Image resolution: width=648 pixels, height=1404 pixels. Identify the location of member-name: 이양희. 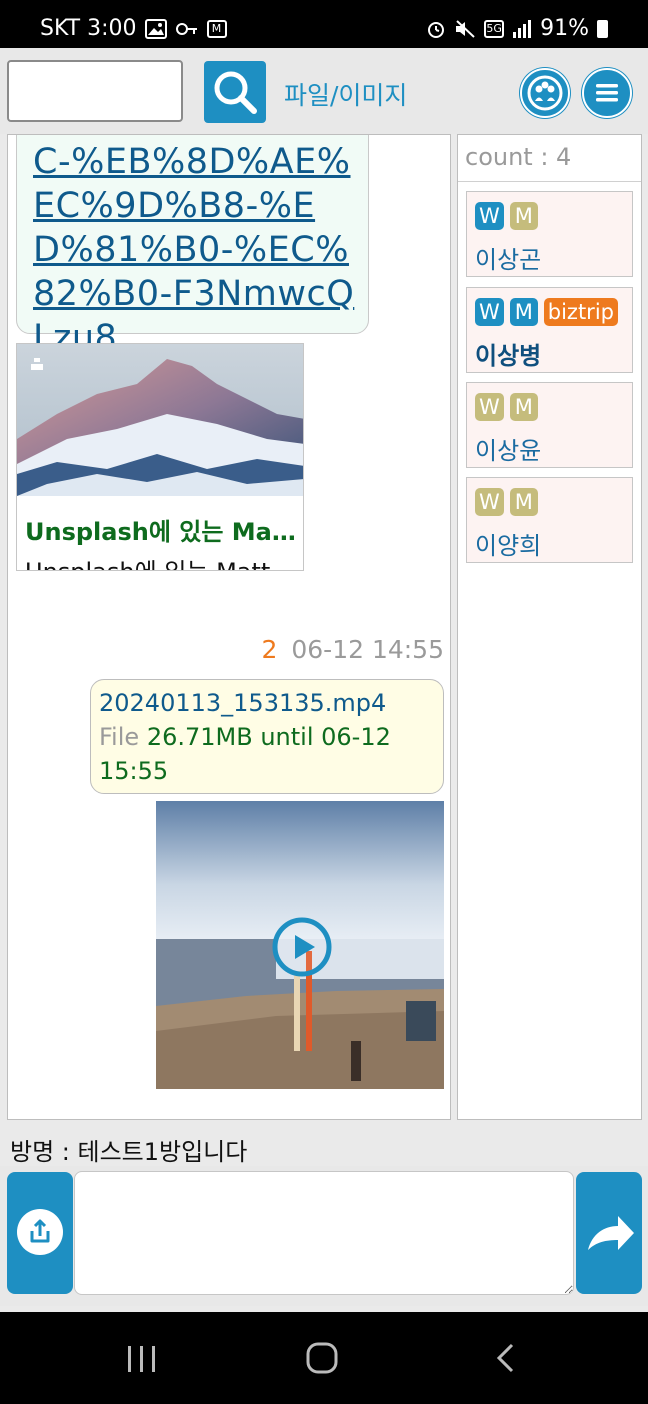
(508, 543).